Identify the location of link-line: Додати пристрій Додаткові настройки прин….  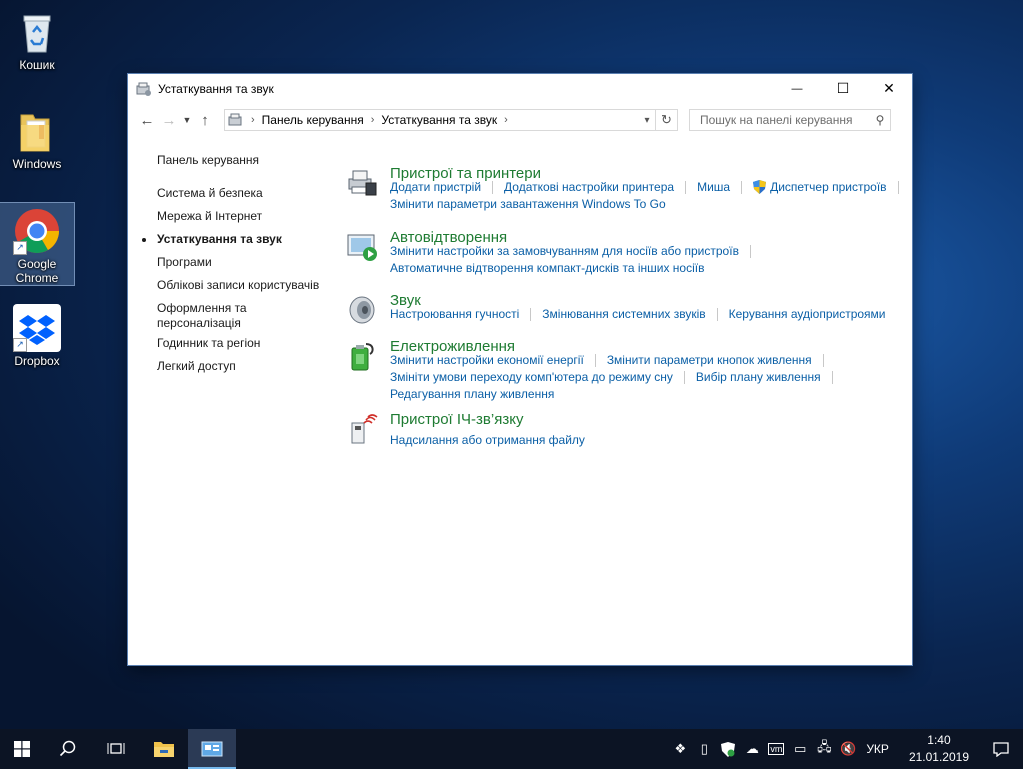
(650, 187).